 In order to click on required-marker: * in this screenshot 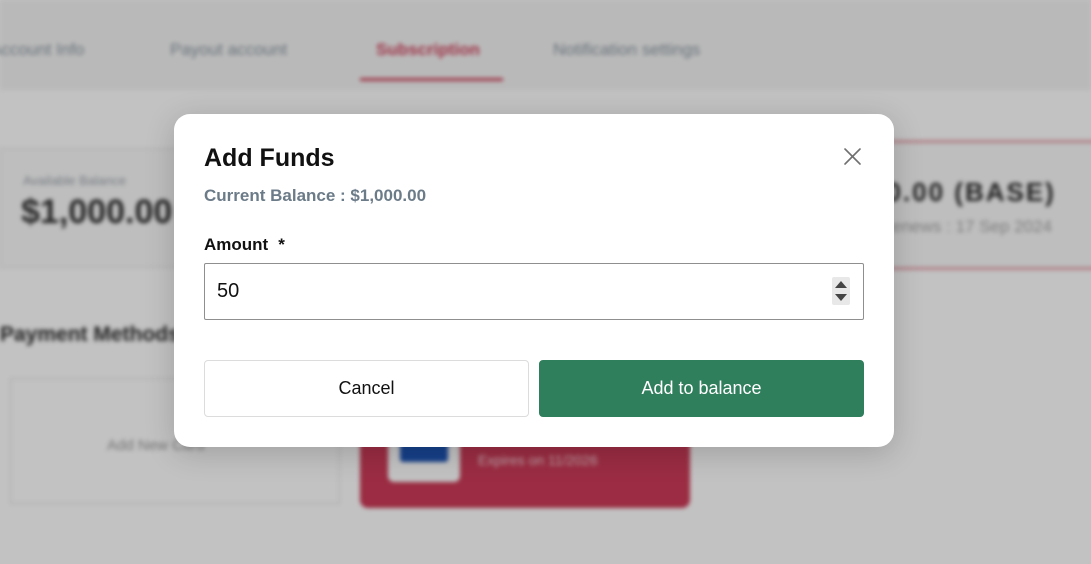, I will do `click(281, 244)`.